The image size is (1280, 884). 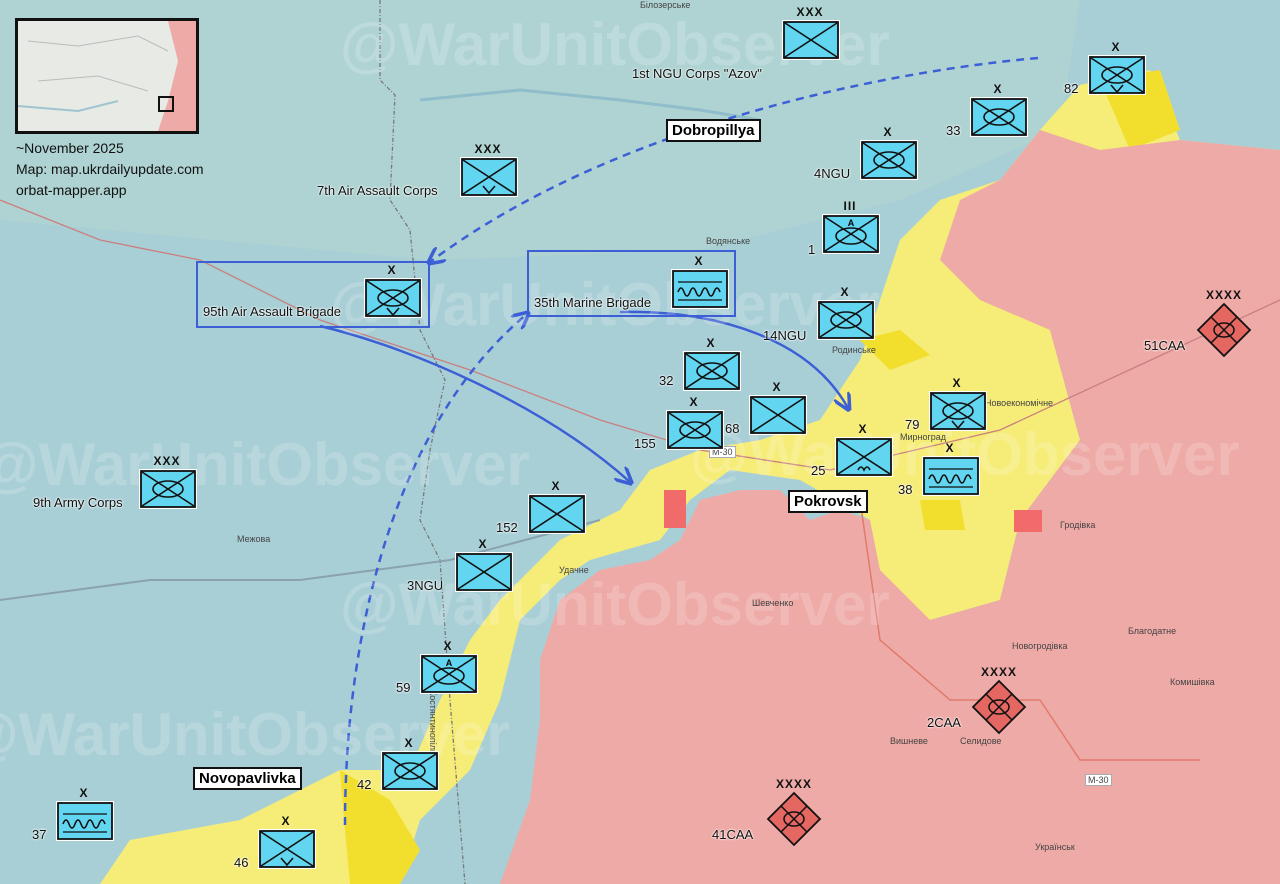 I want to click on watermark: @WarUnitObserver, so click(x=265, y=464).